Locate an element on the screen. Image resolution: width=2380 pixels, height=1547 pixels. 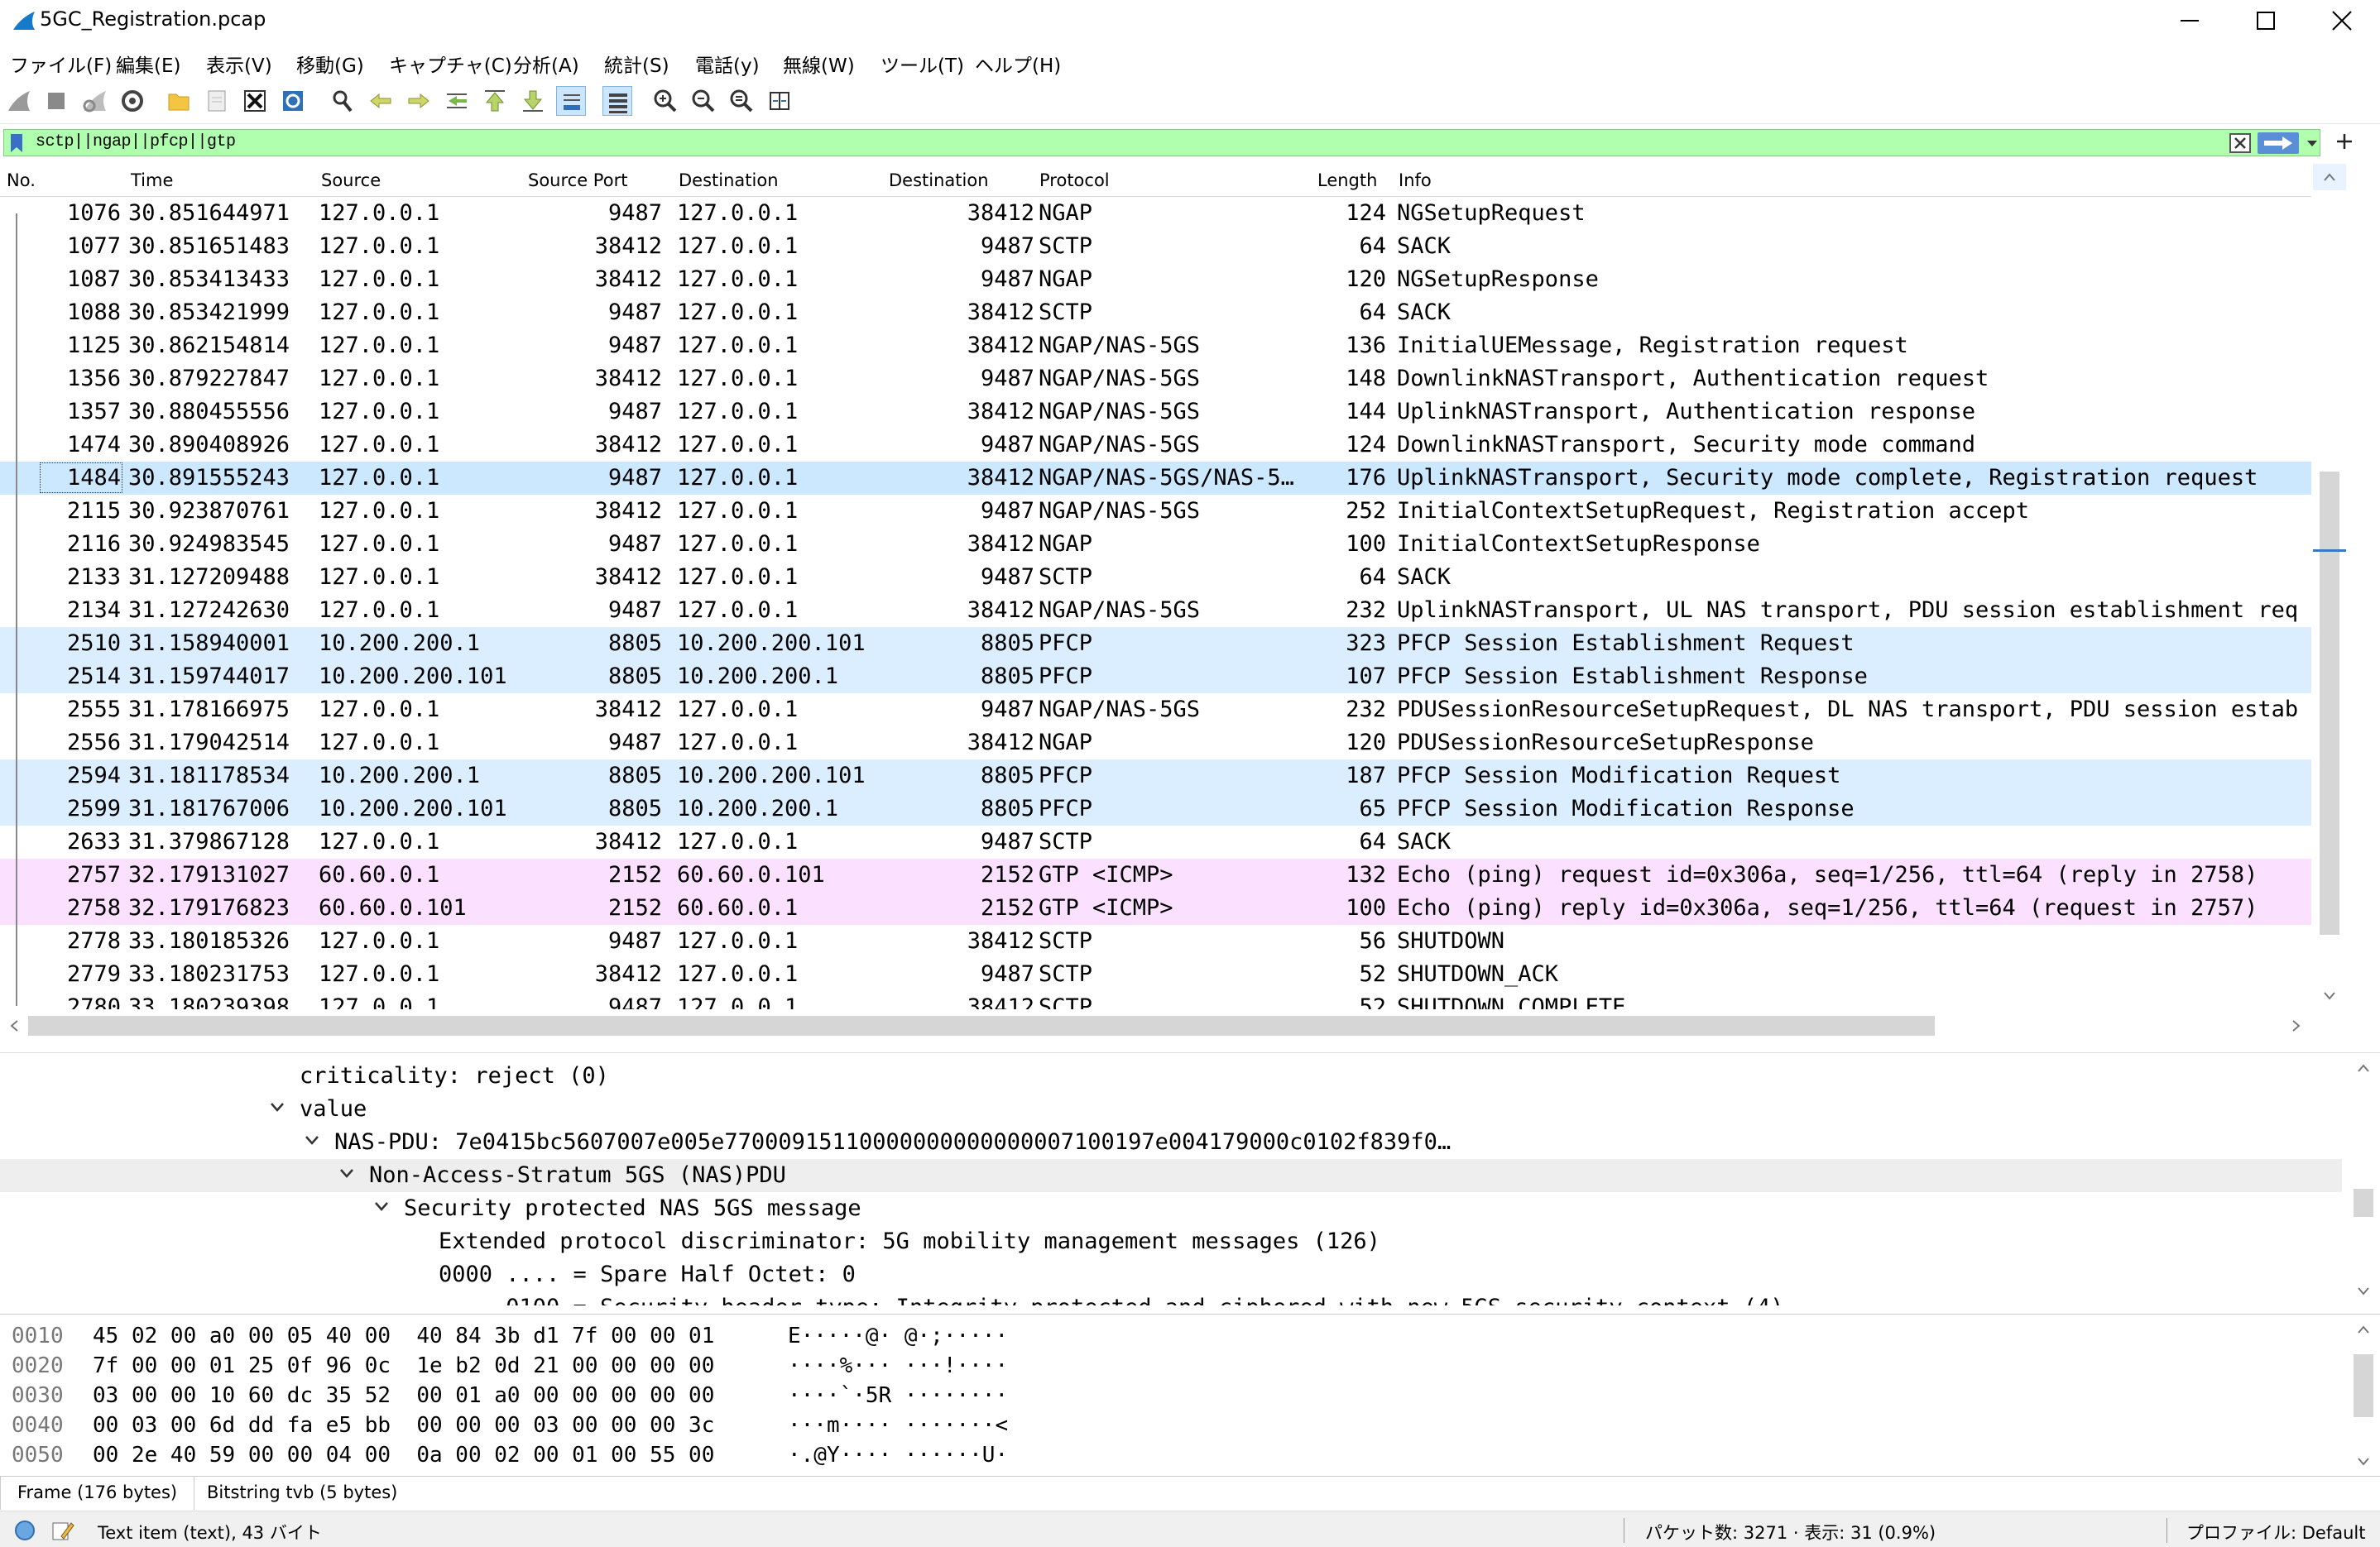
menu-go: 移動(G) is located at coordinates (330, 64).